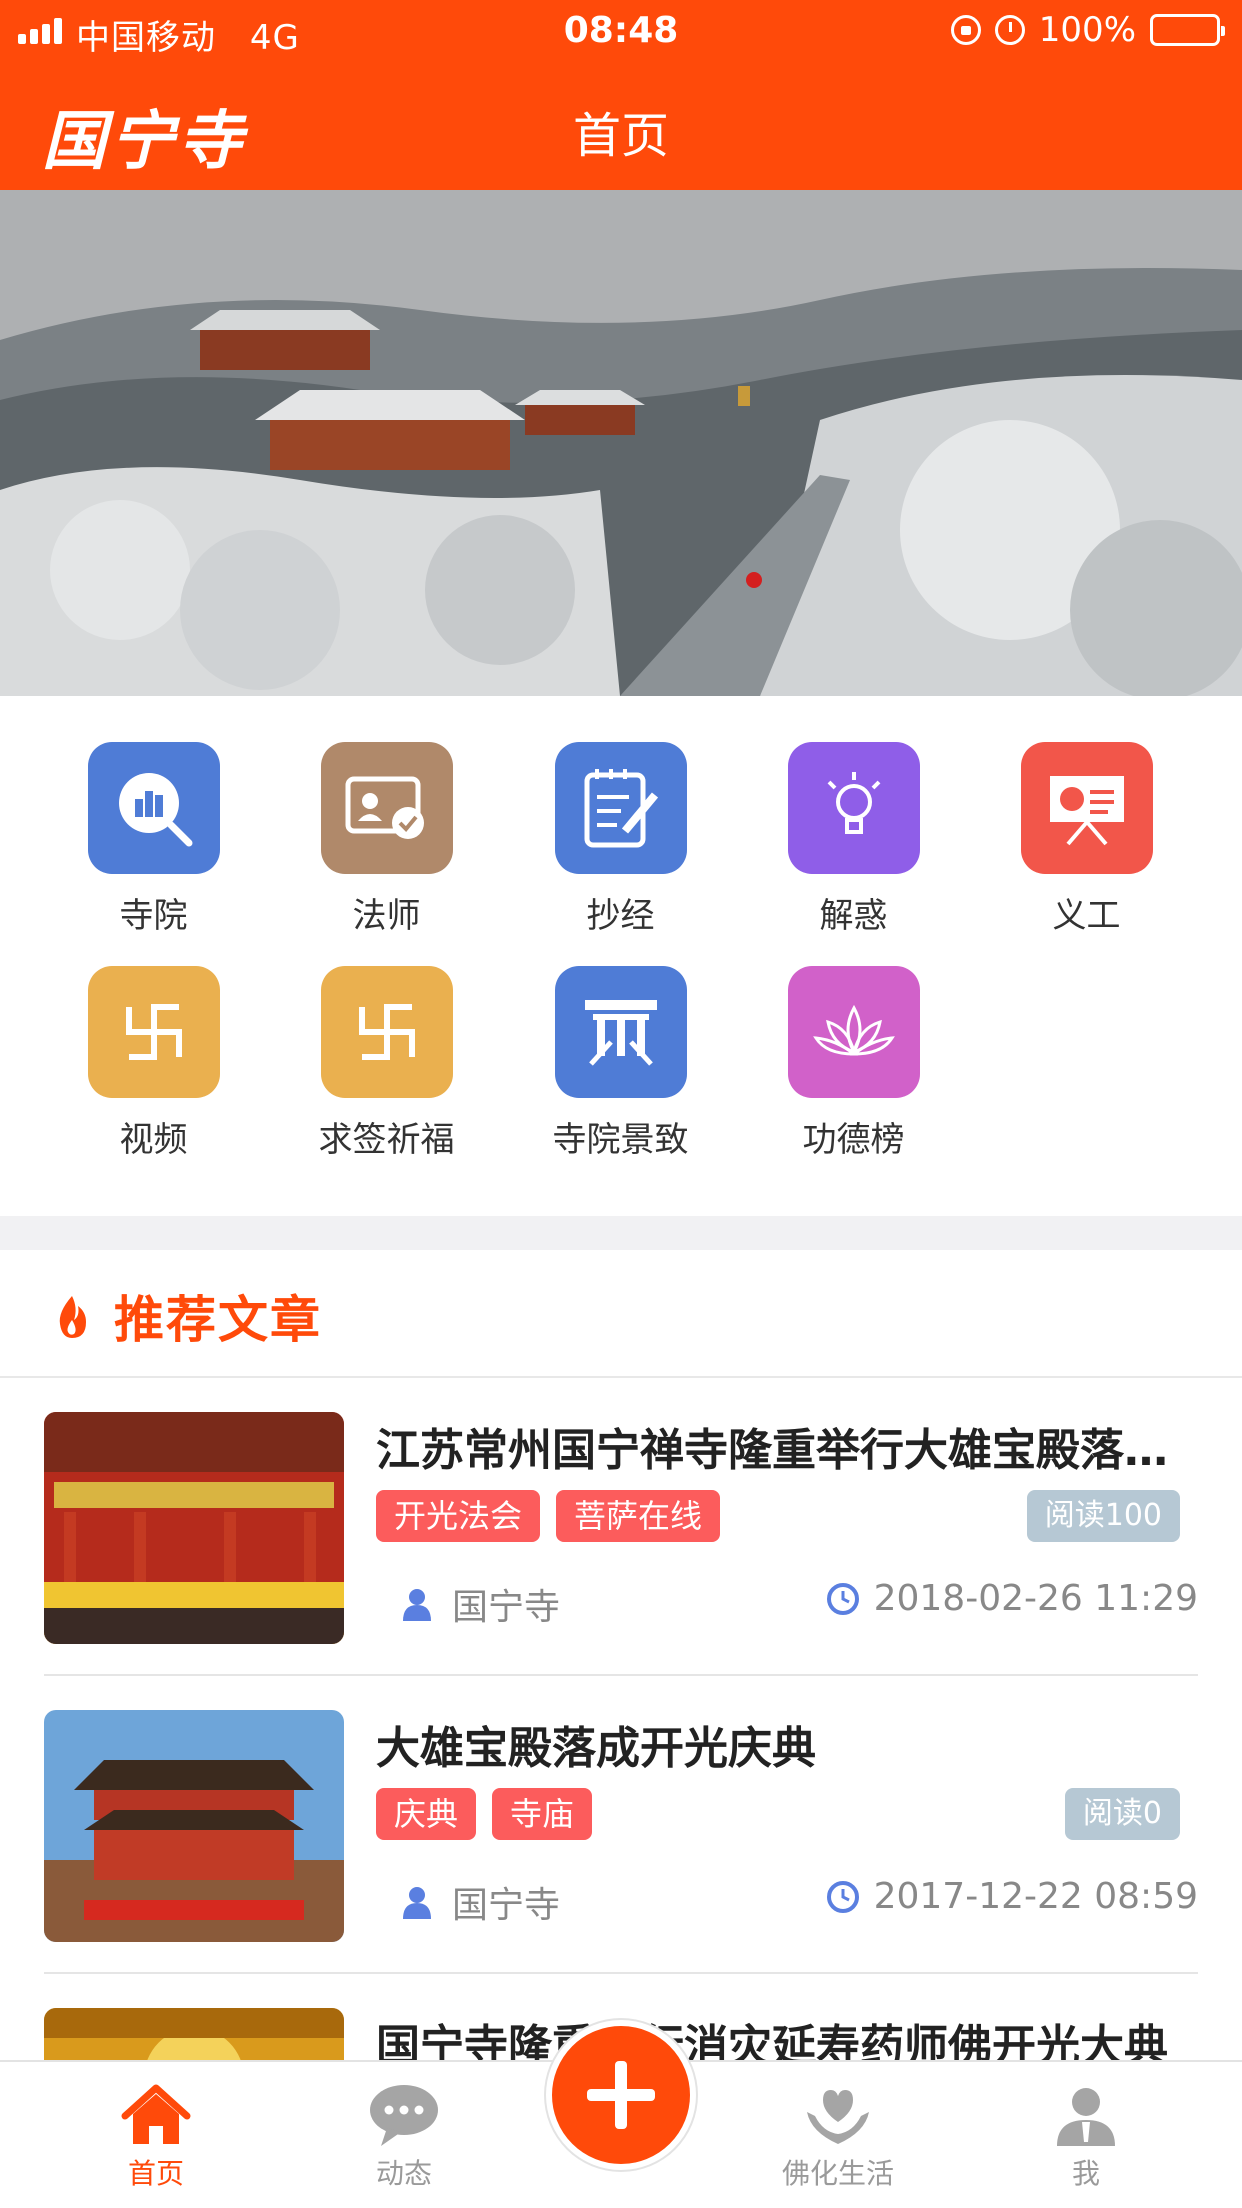  What do you see at coordinates (404, 2115) in the screenshot?
I see `chat-bubble-icon` at bounding box center [404, 2115].